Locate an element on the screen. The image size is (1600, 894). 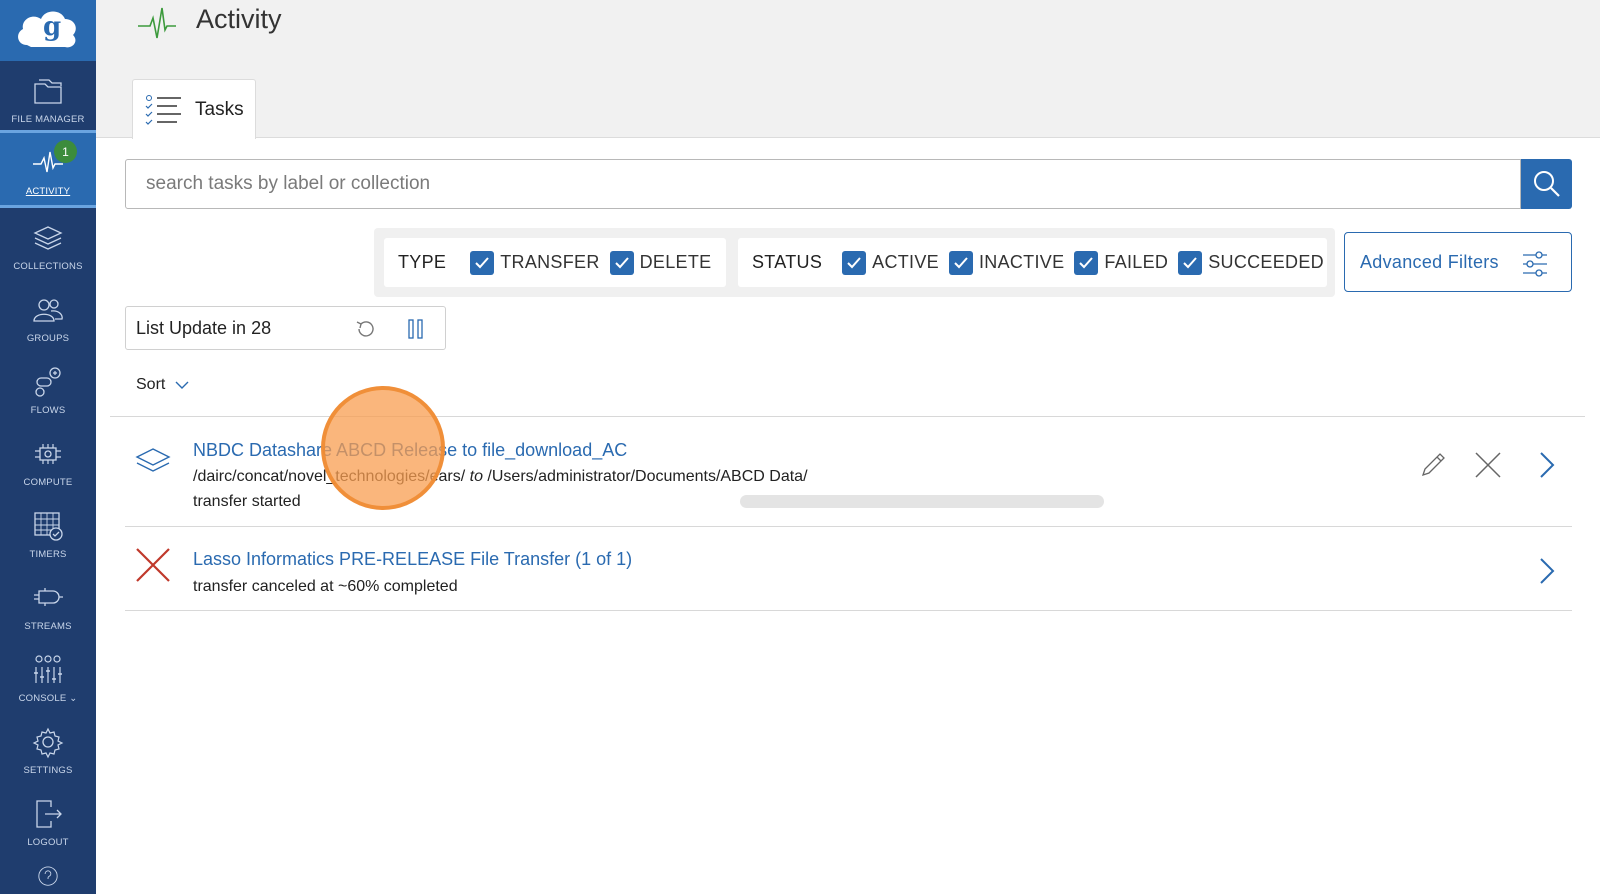
checkbox-active: ACTIVE is located at coordinates (890, 262).